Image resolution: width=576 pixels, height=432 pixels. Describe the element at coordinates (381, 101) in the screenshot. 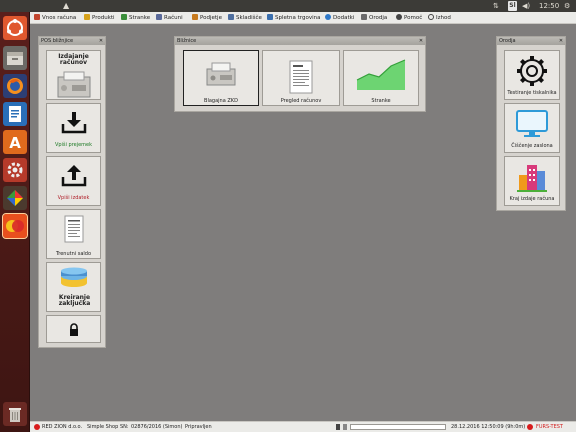

I see `button-label: Stranke` at that location.